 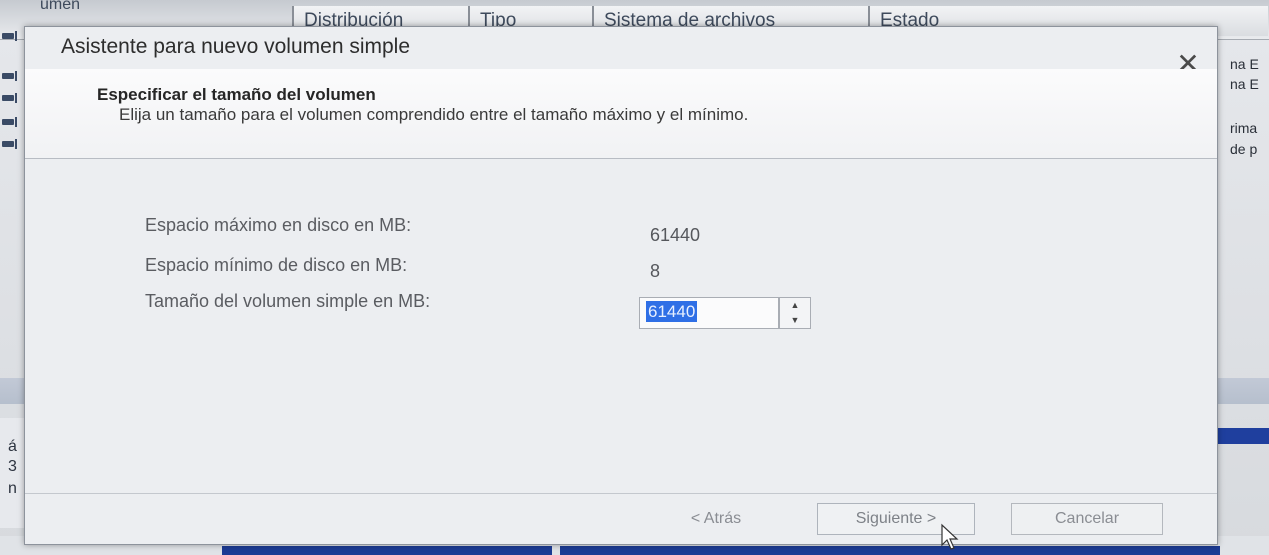 I want to click on disk-info-panel: á 3 n, so click(x=12, y=473).